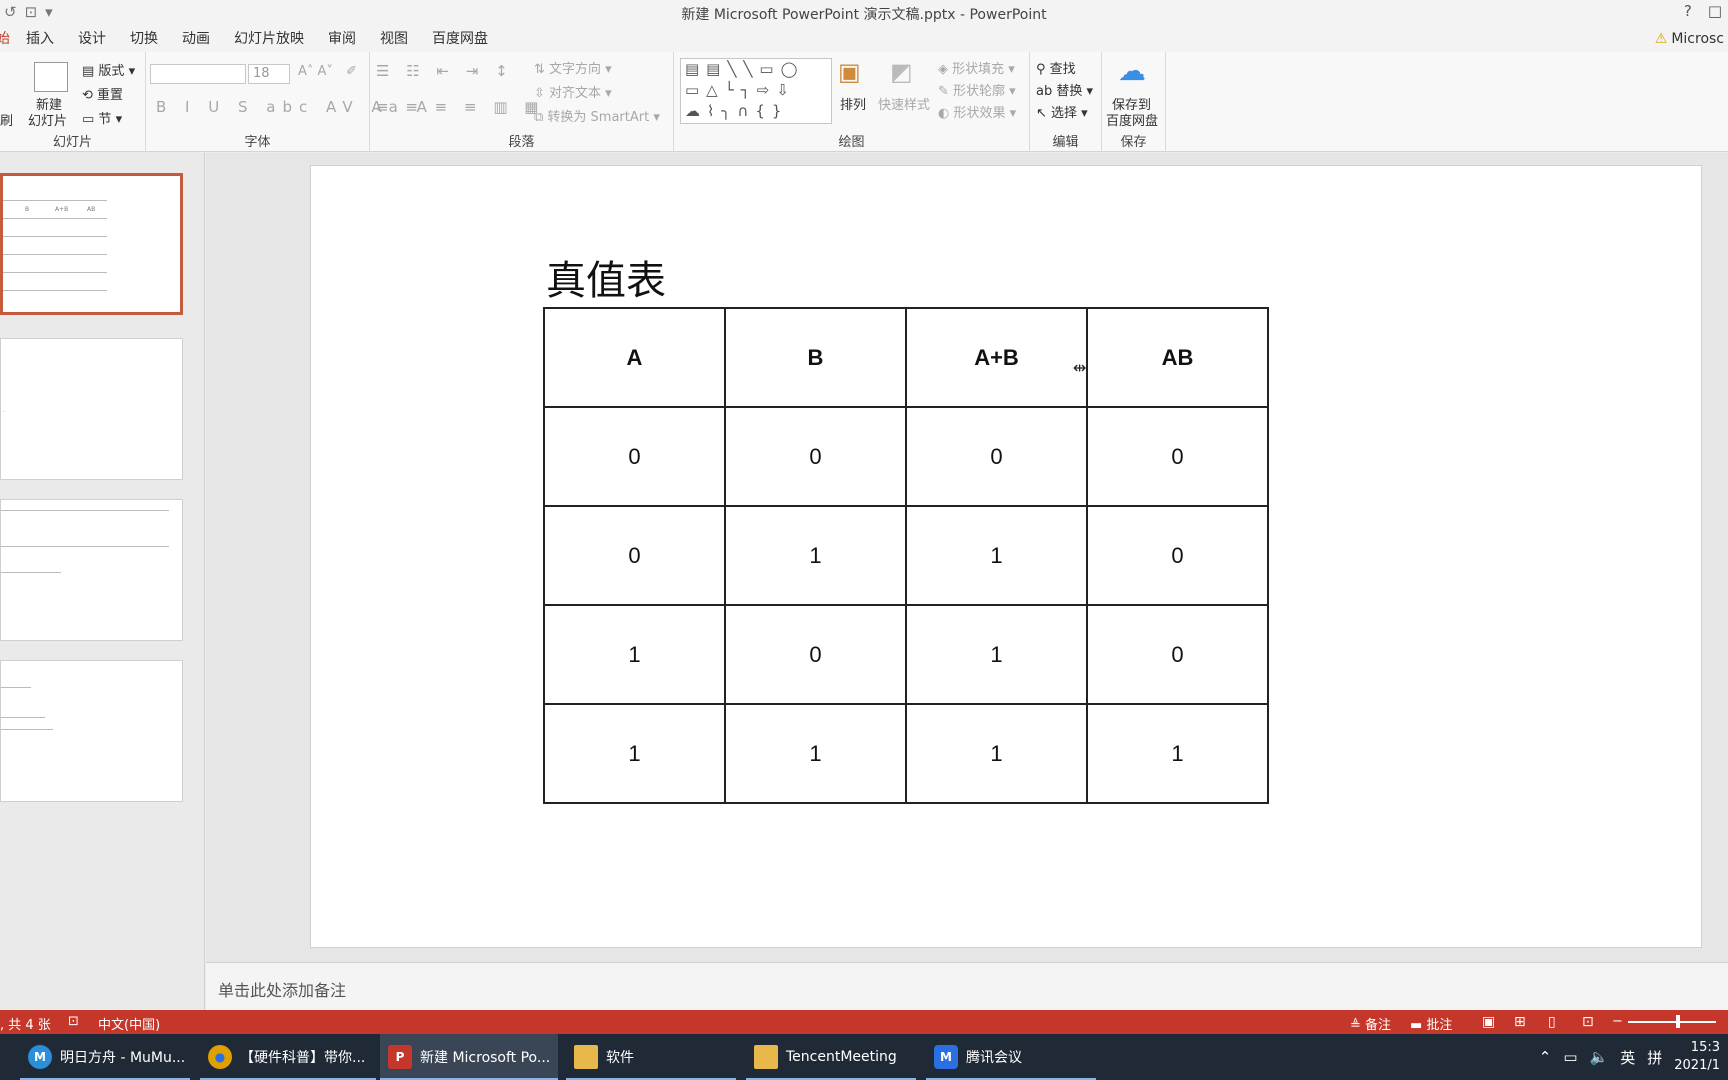 This screenshot has height=1080, width=1728. I want to click on select-button: ↖ 选择 ▾, so click(1062, 111).